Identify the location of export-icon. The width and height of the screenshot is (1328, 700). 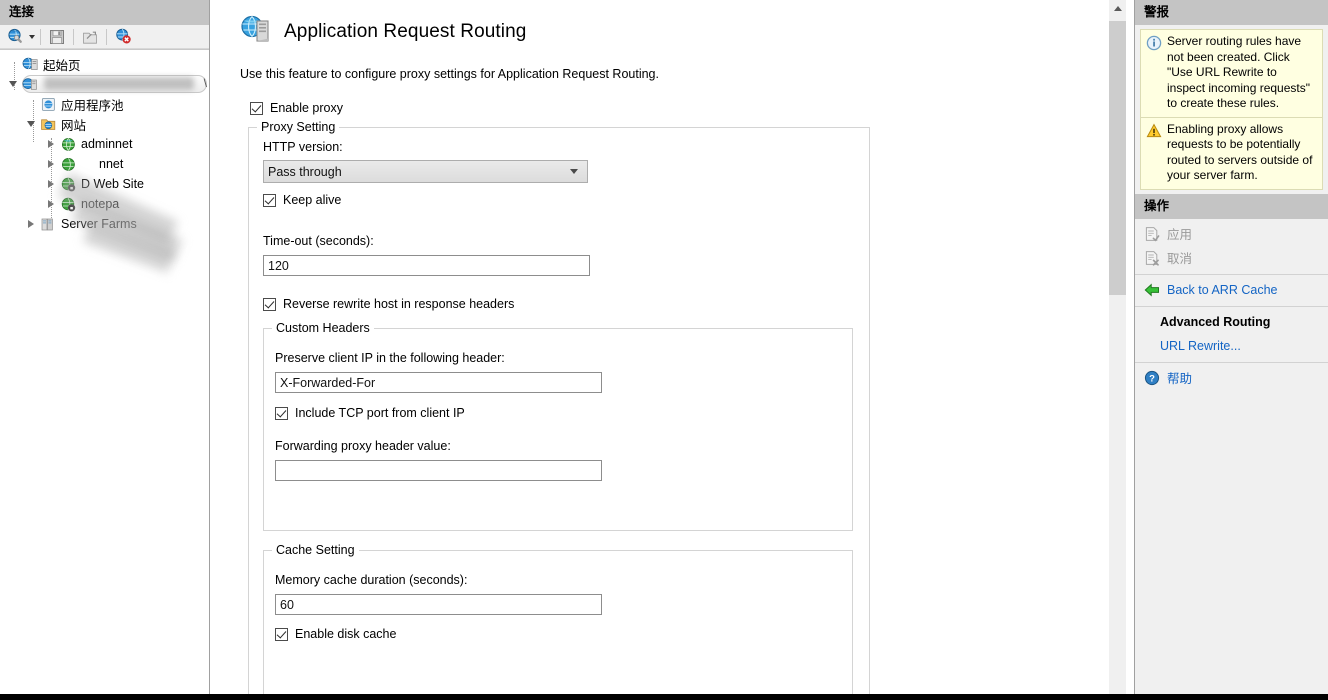
(90, 37).